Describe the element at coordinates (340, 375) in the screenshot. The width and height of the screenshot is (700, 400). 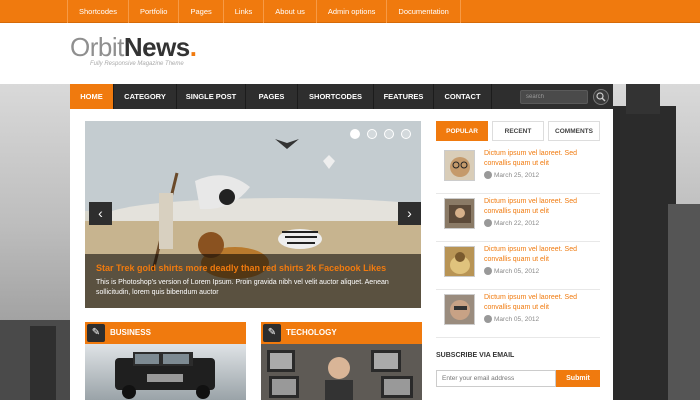
I see `tv-image` at that location.